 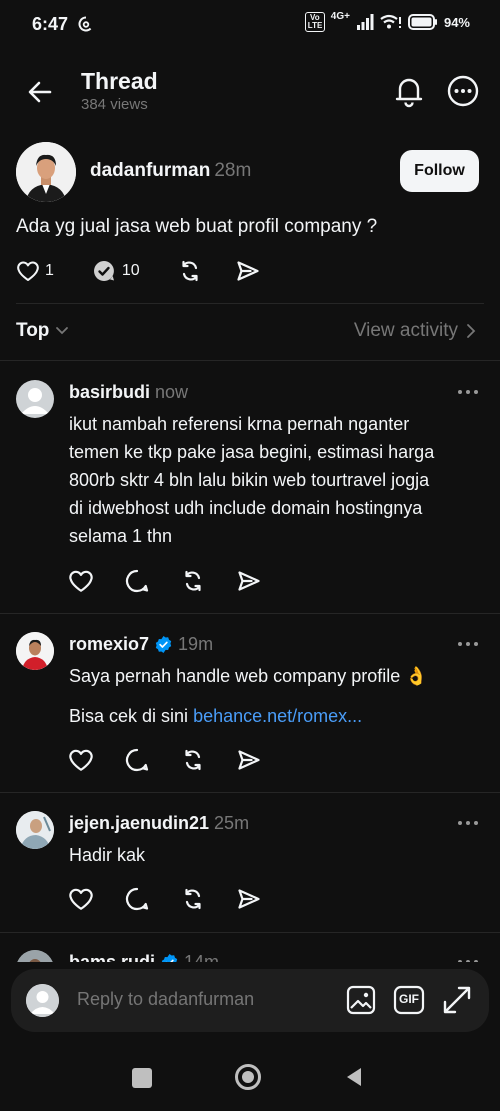 I want to click on expand-icon, so click(x=457, y=1000).